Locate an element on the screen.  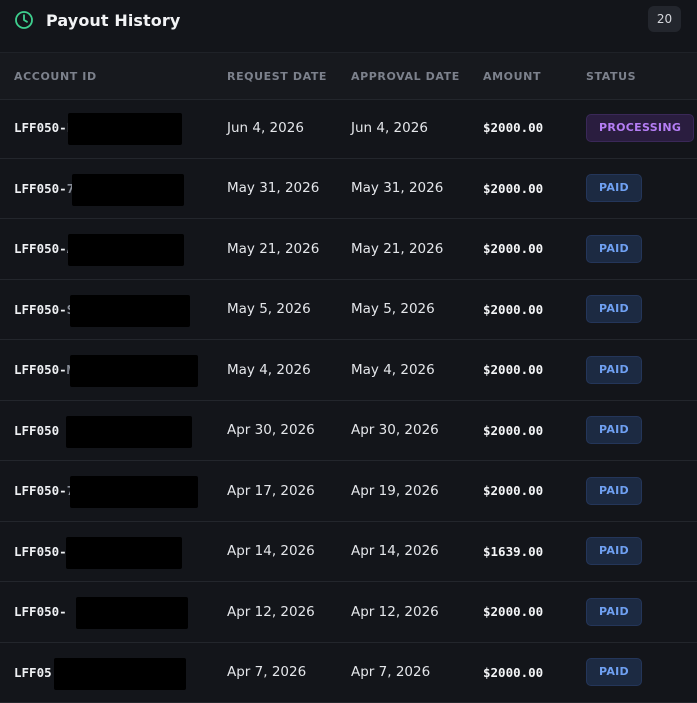
clock-icon is located at coordinates (24, 20).